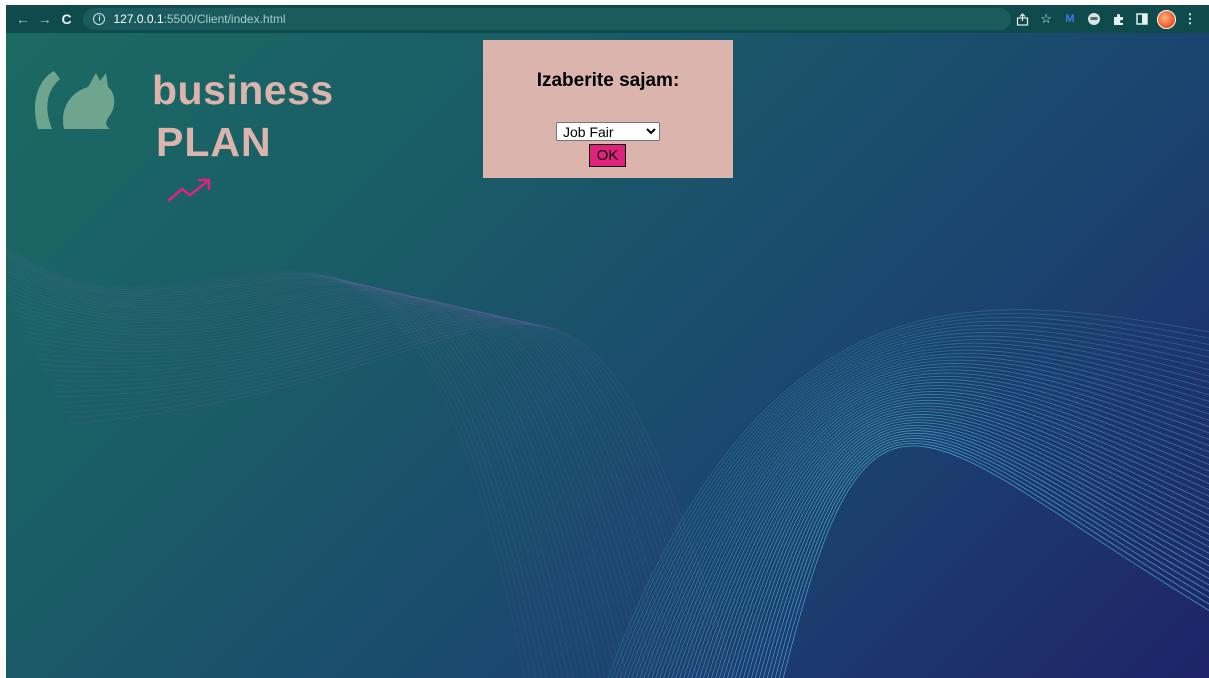 The image size is (1209, 678). I want to click on reload-button: C, so click(67, 19).